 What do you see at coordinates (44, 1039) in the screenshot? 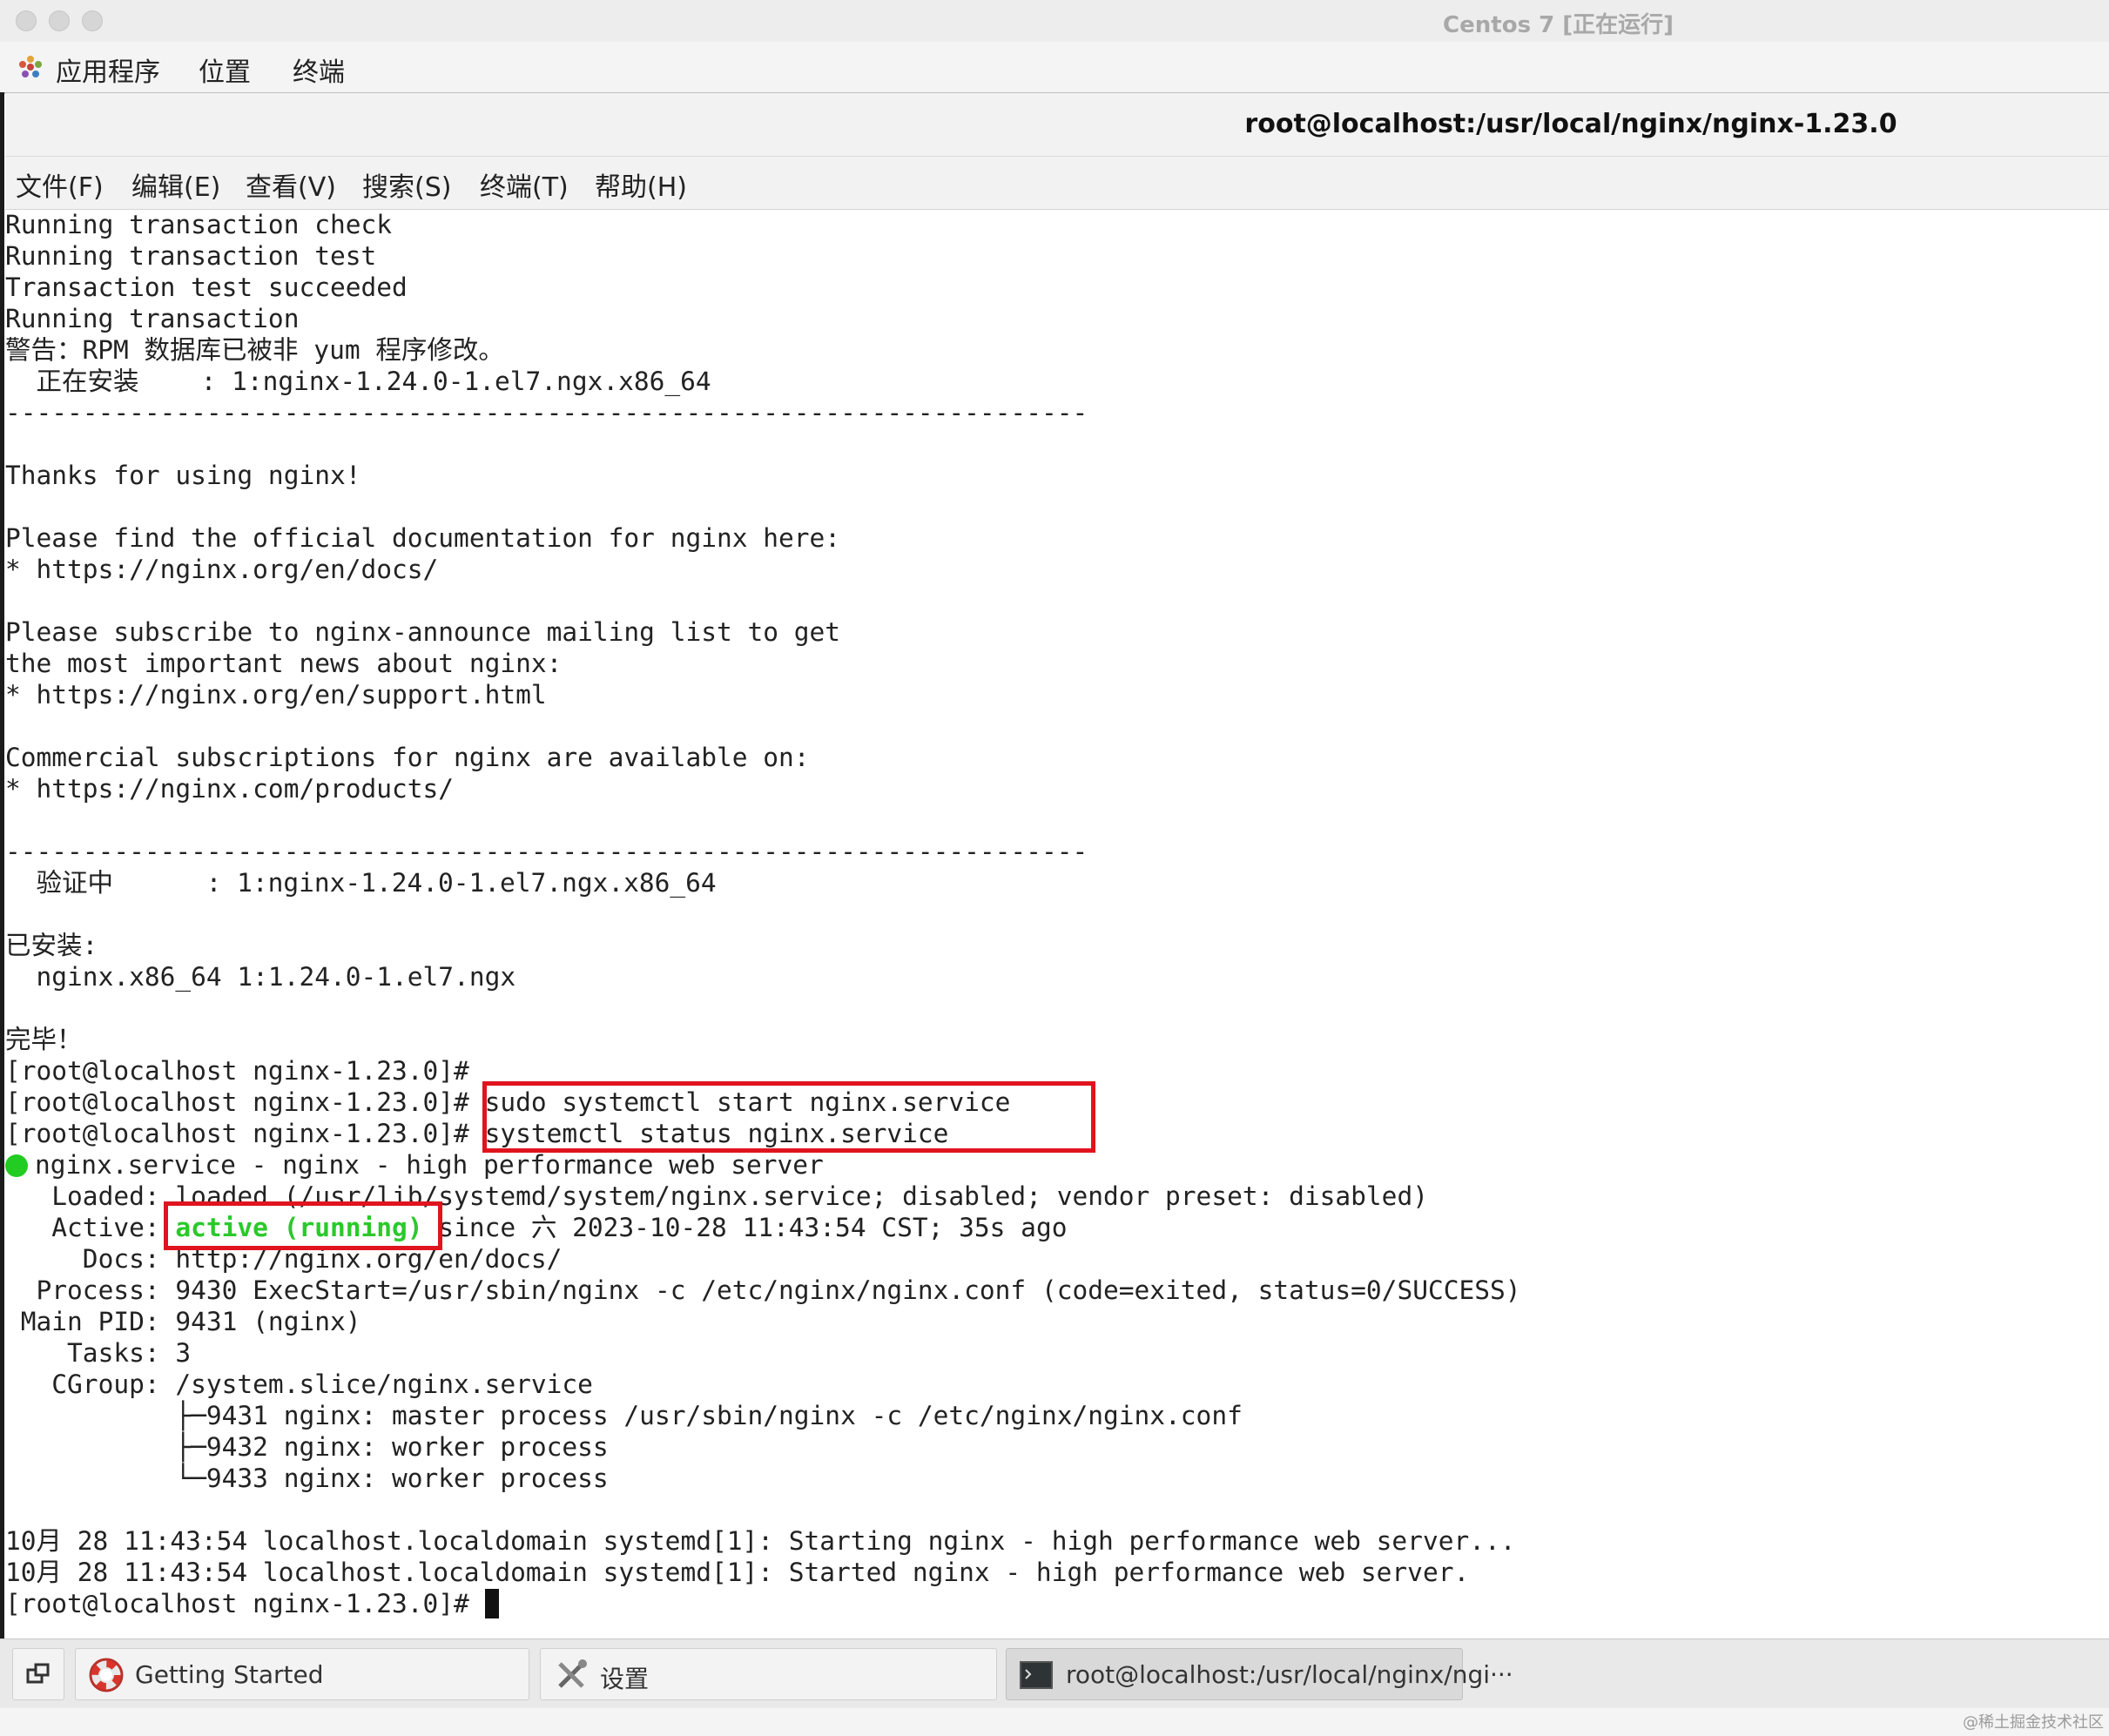
I see `terminal-line: 完毕！` at bounding box center [44, 1039].